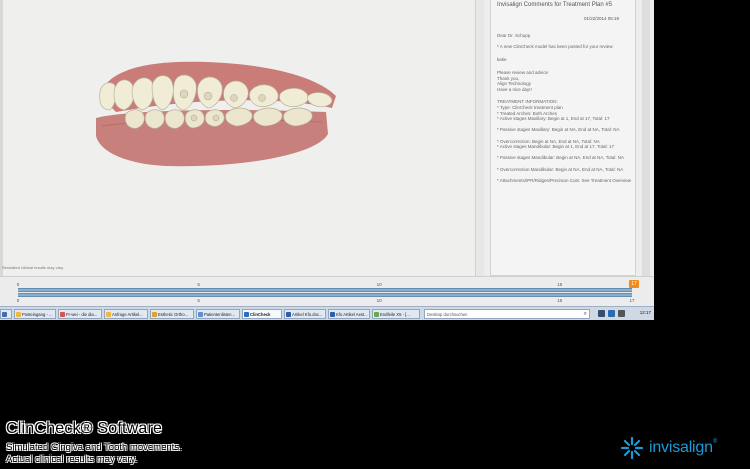 Image resolution: width=750 pixels, height=469 pixels. I want to click on comment-greeting: Dear Dr. Schupp, so click(514, 35).